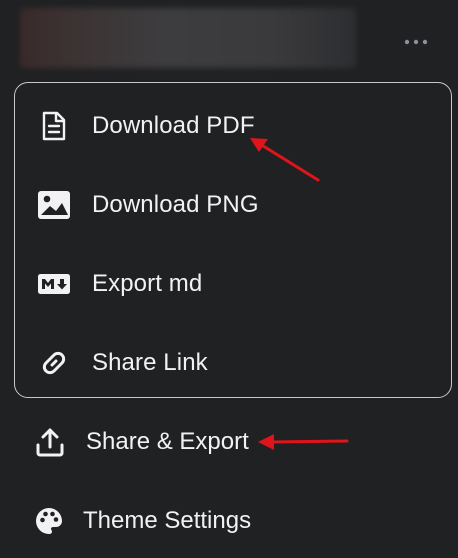 The width and height of the screenshot is (458, 558). Describe the element at coordinates (175, 204) in the screenshot. I see `download-png-label: Download PNG` at that location.